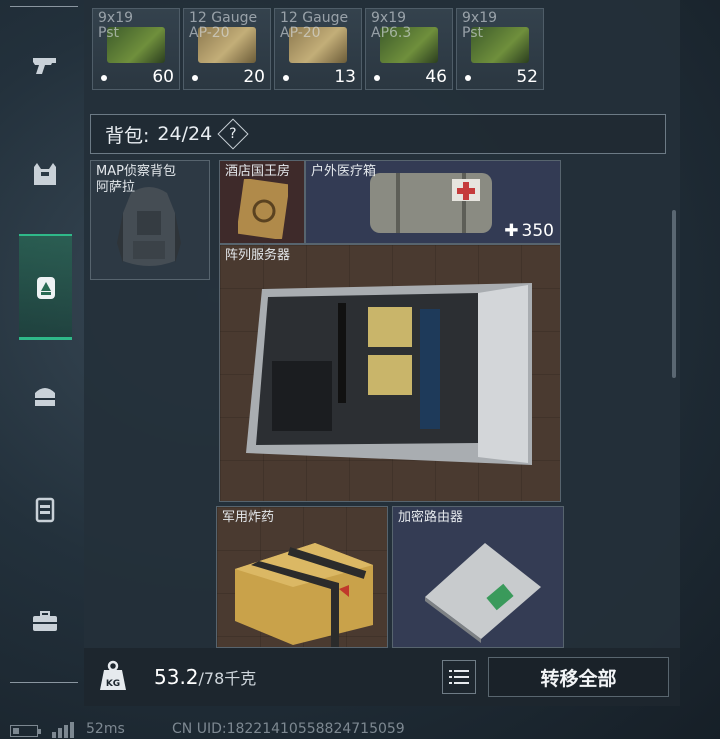 The image size is (720, 739). What do you see at coordinates (136, 49) in the screenshot?
I see `ammo-slot: 9x19 Pst 60` at bounding box center [136, 49].